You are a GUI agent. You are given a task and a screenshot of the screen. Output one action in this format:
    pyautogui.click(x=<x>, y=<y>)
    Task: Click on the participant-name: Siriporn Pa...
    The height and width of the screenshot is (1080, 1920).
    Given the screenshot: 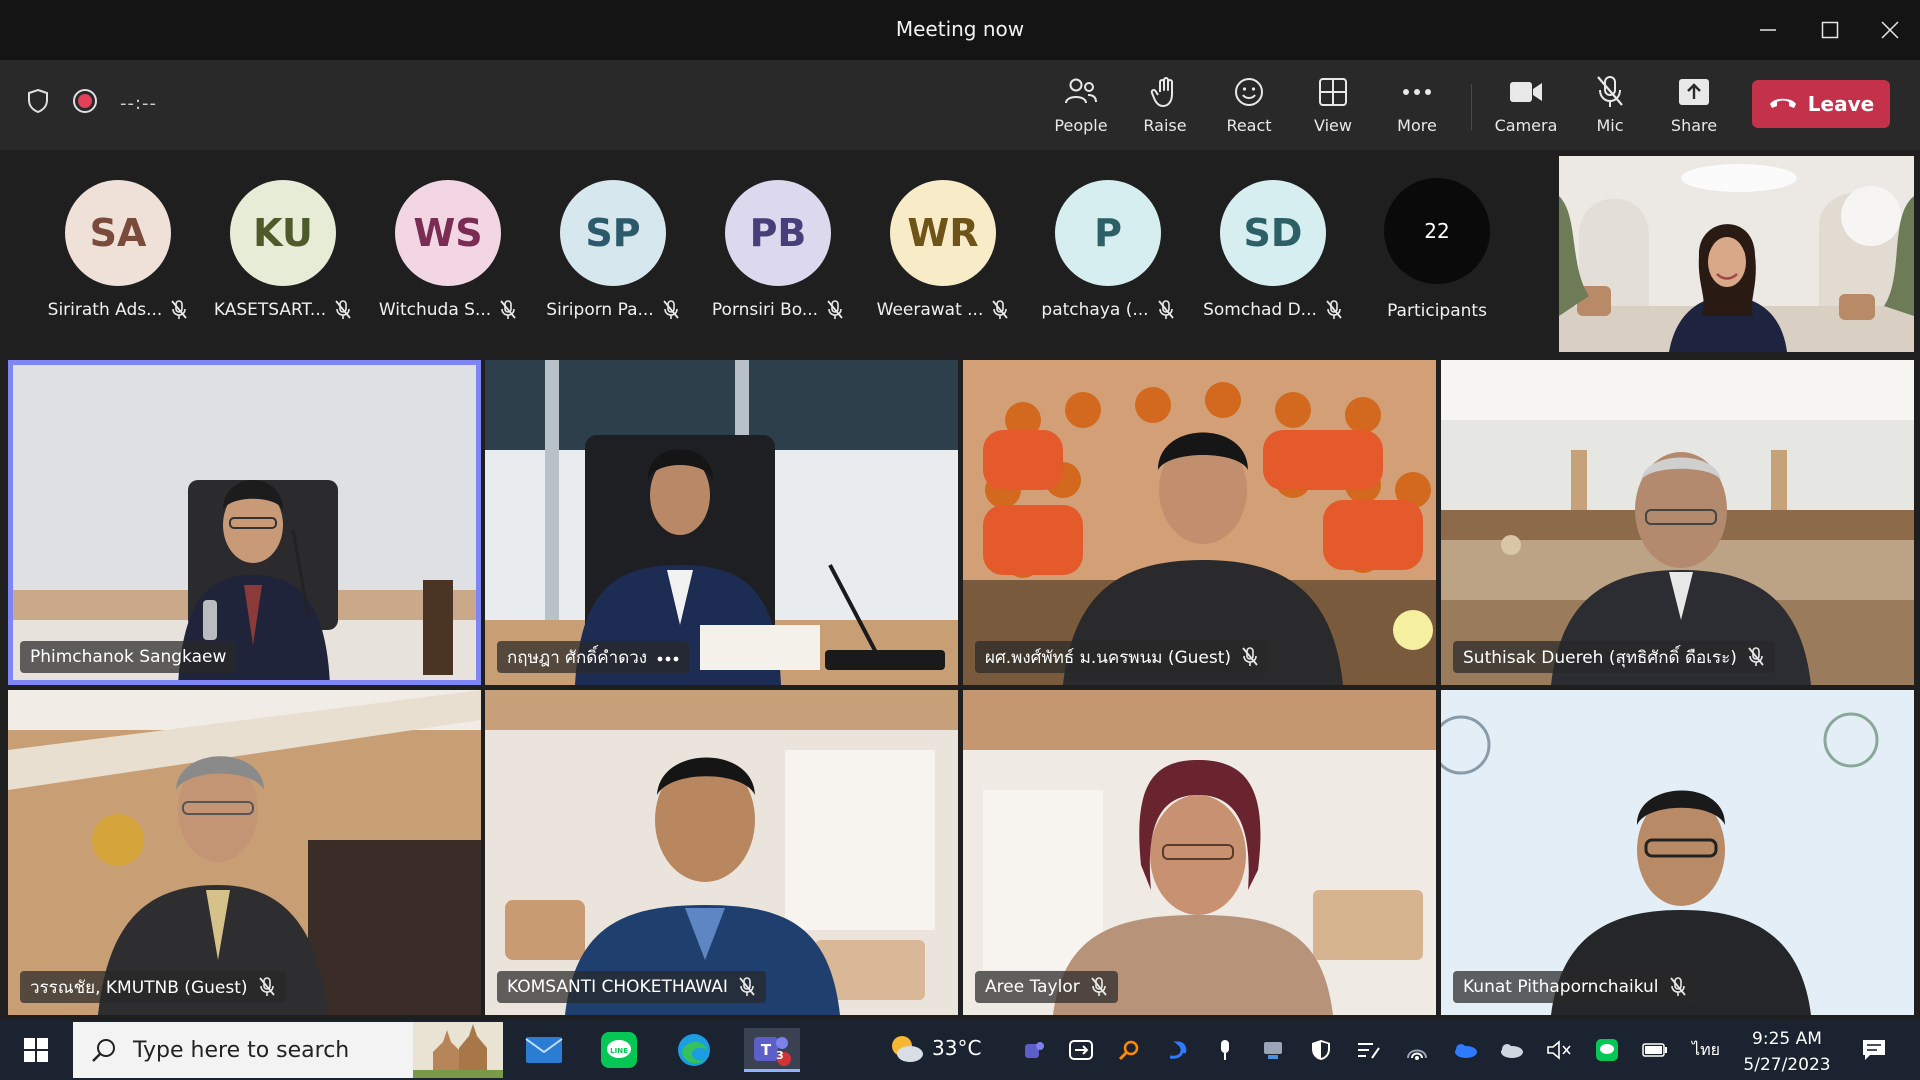 What is the action you would take?
    pyautogui.click(x=600, y=310)
    